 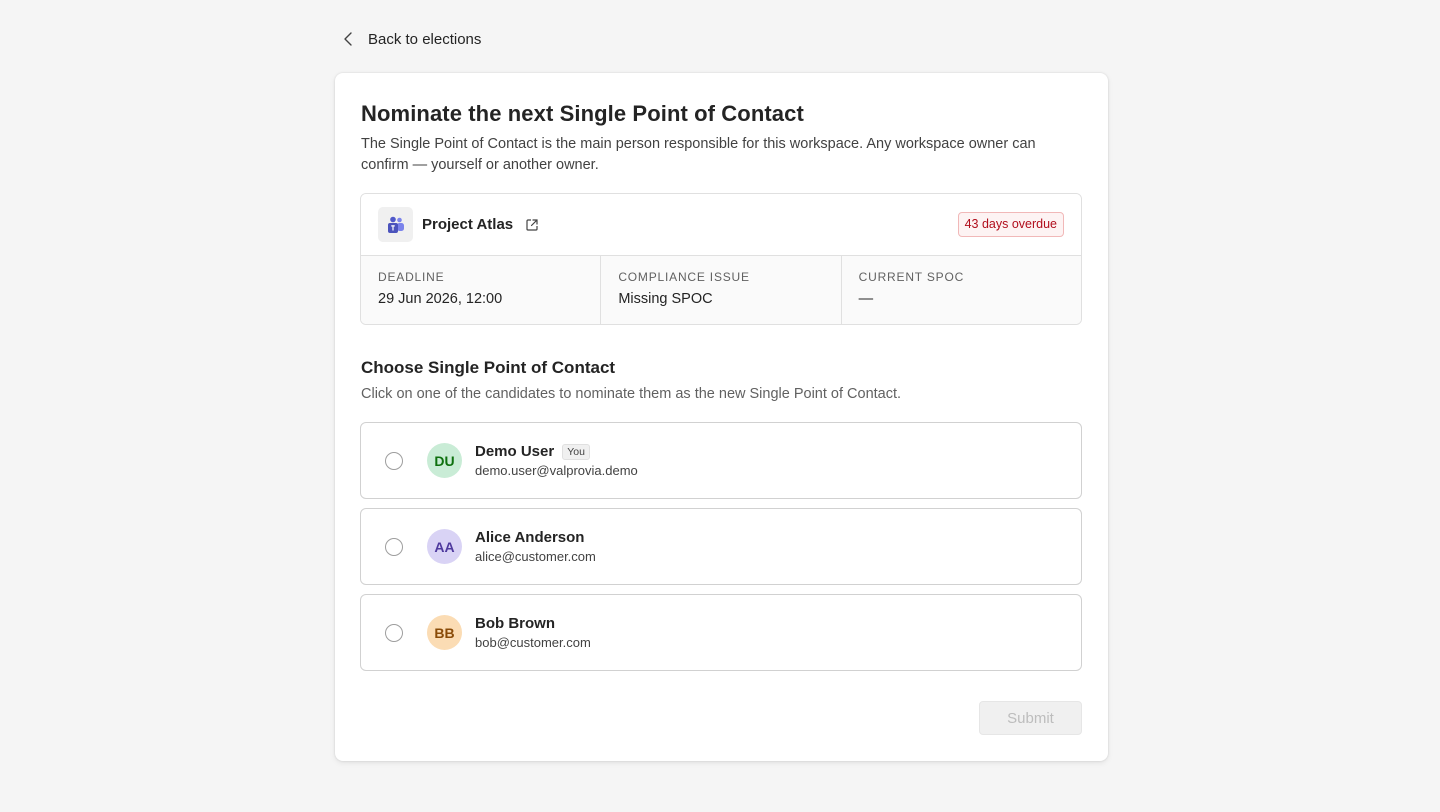 I want to click on meta-label: DEADLINE, so click(x=411, y=277).